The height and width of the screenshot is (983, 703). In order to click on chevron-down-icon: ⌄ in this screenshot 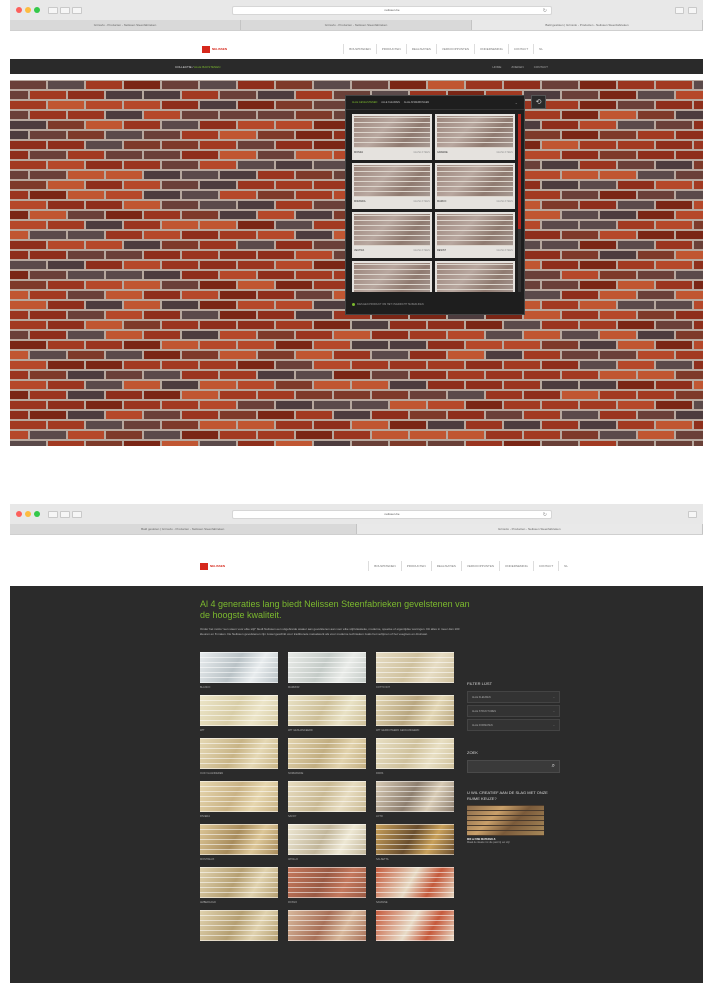, I will do `click(516, 102)`.